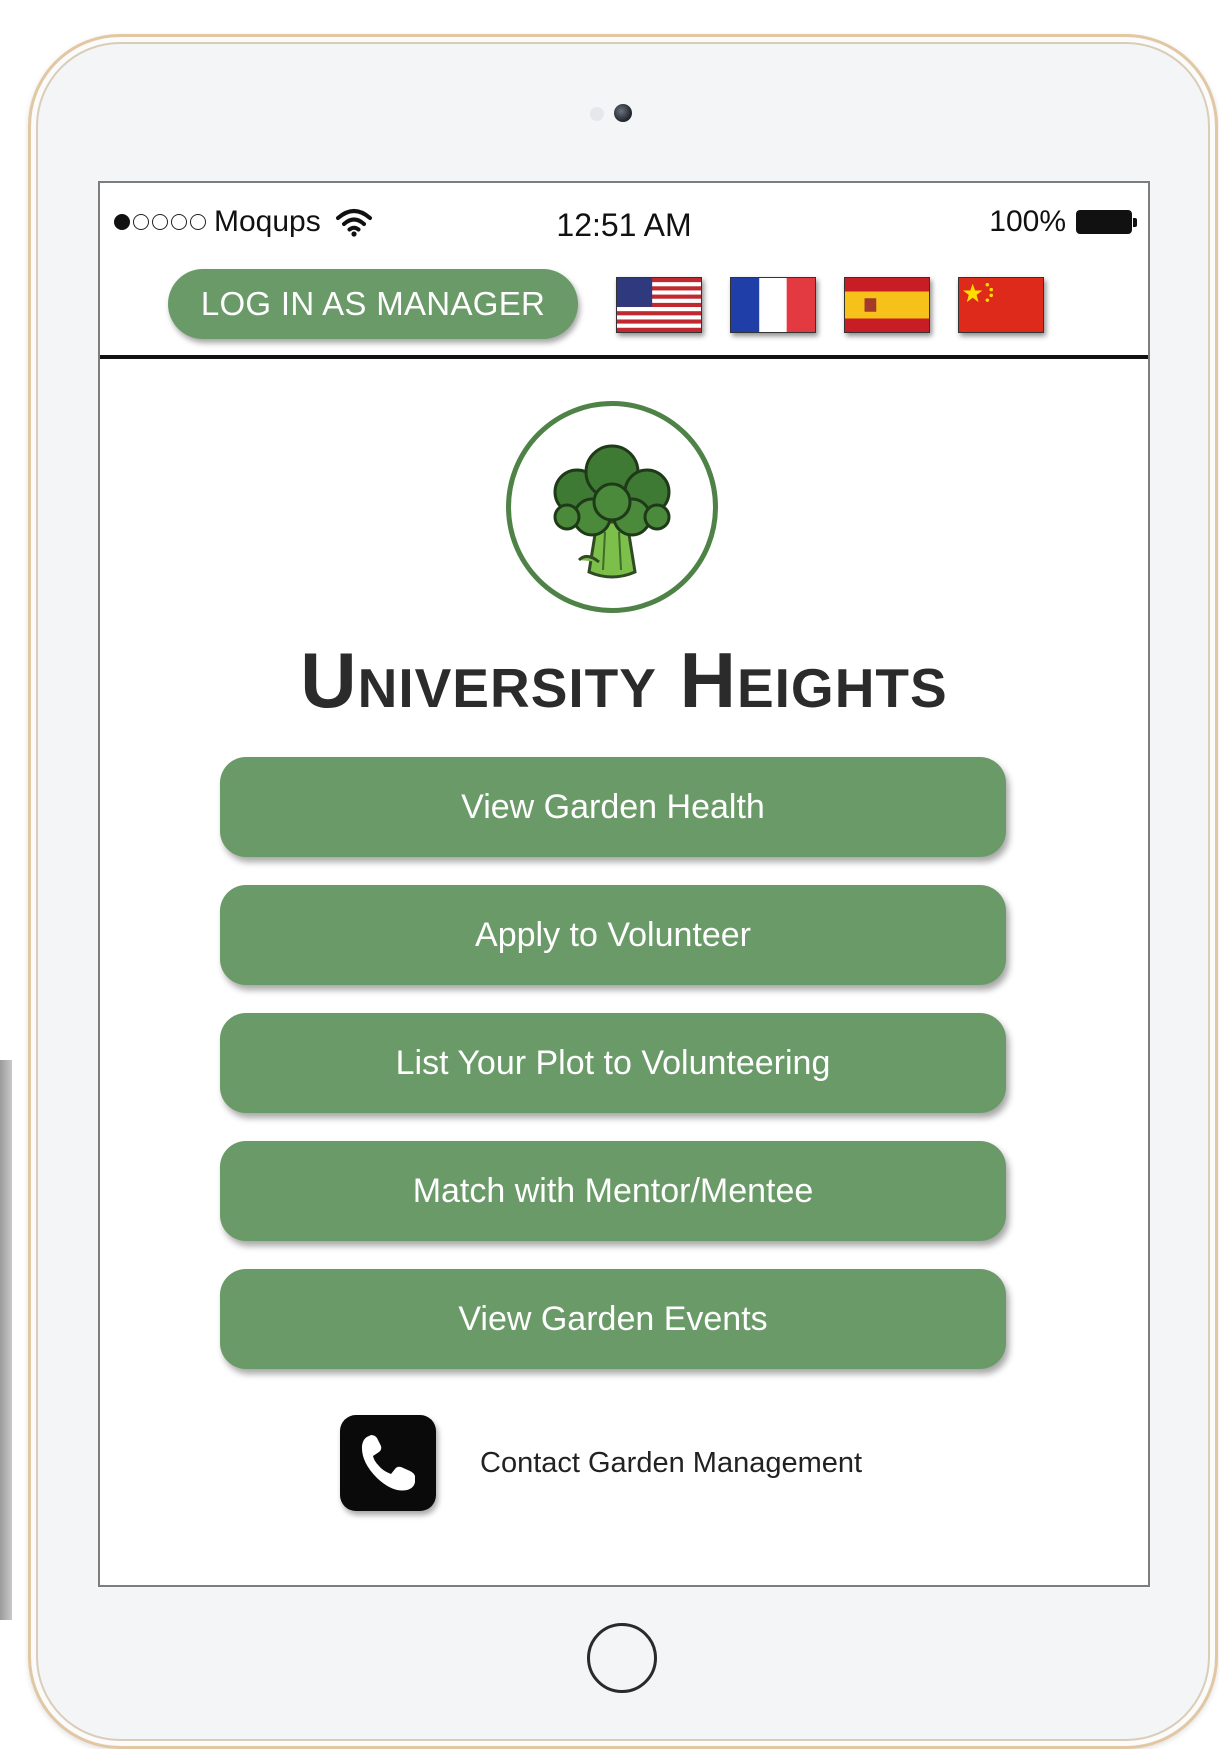  I want to click on spain-flag-icon, so click(887, 305).